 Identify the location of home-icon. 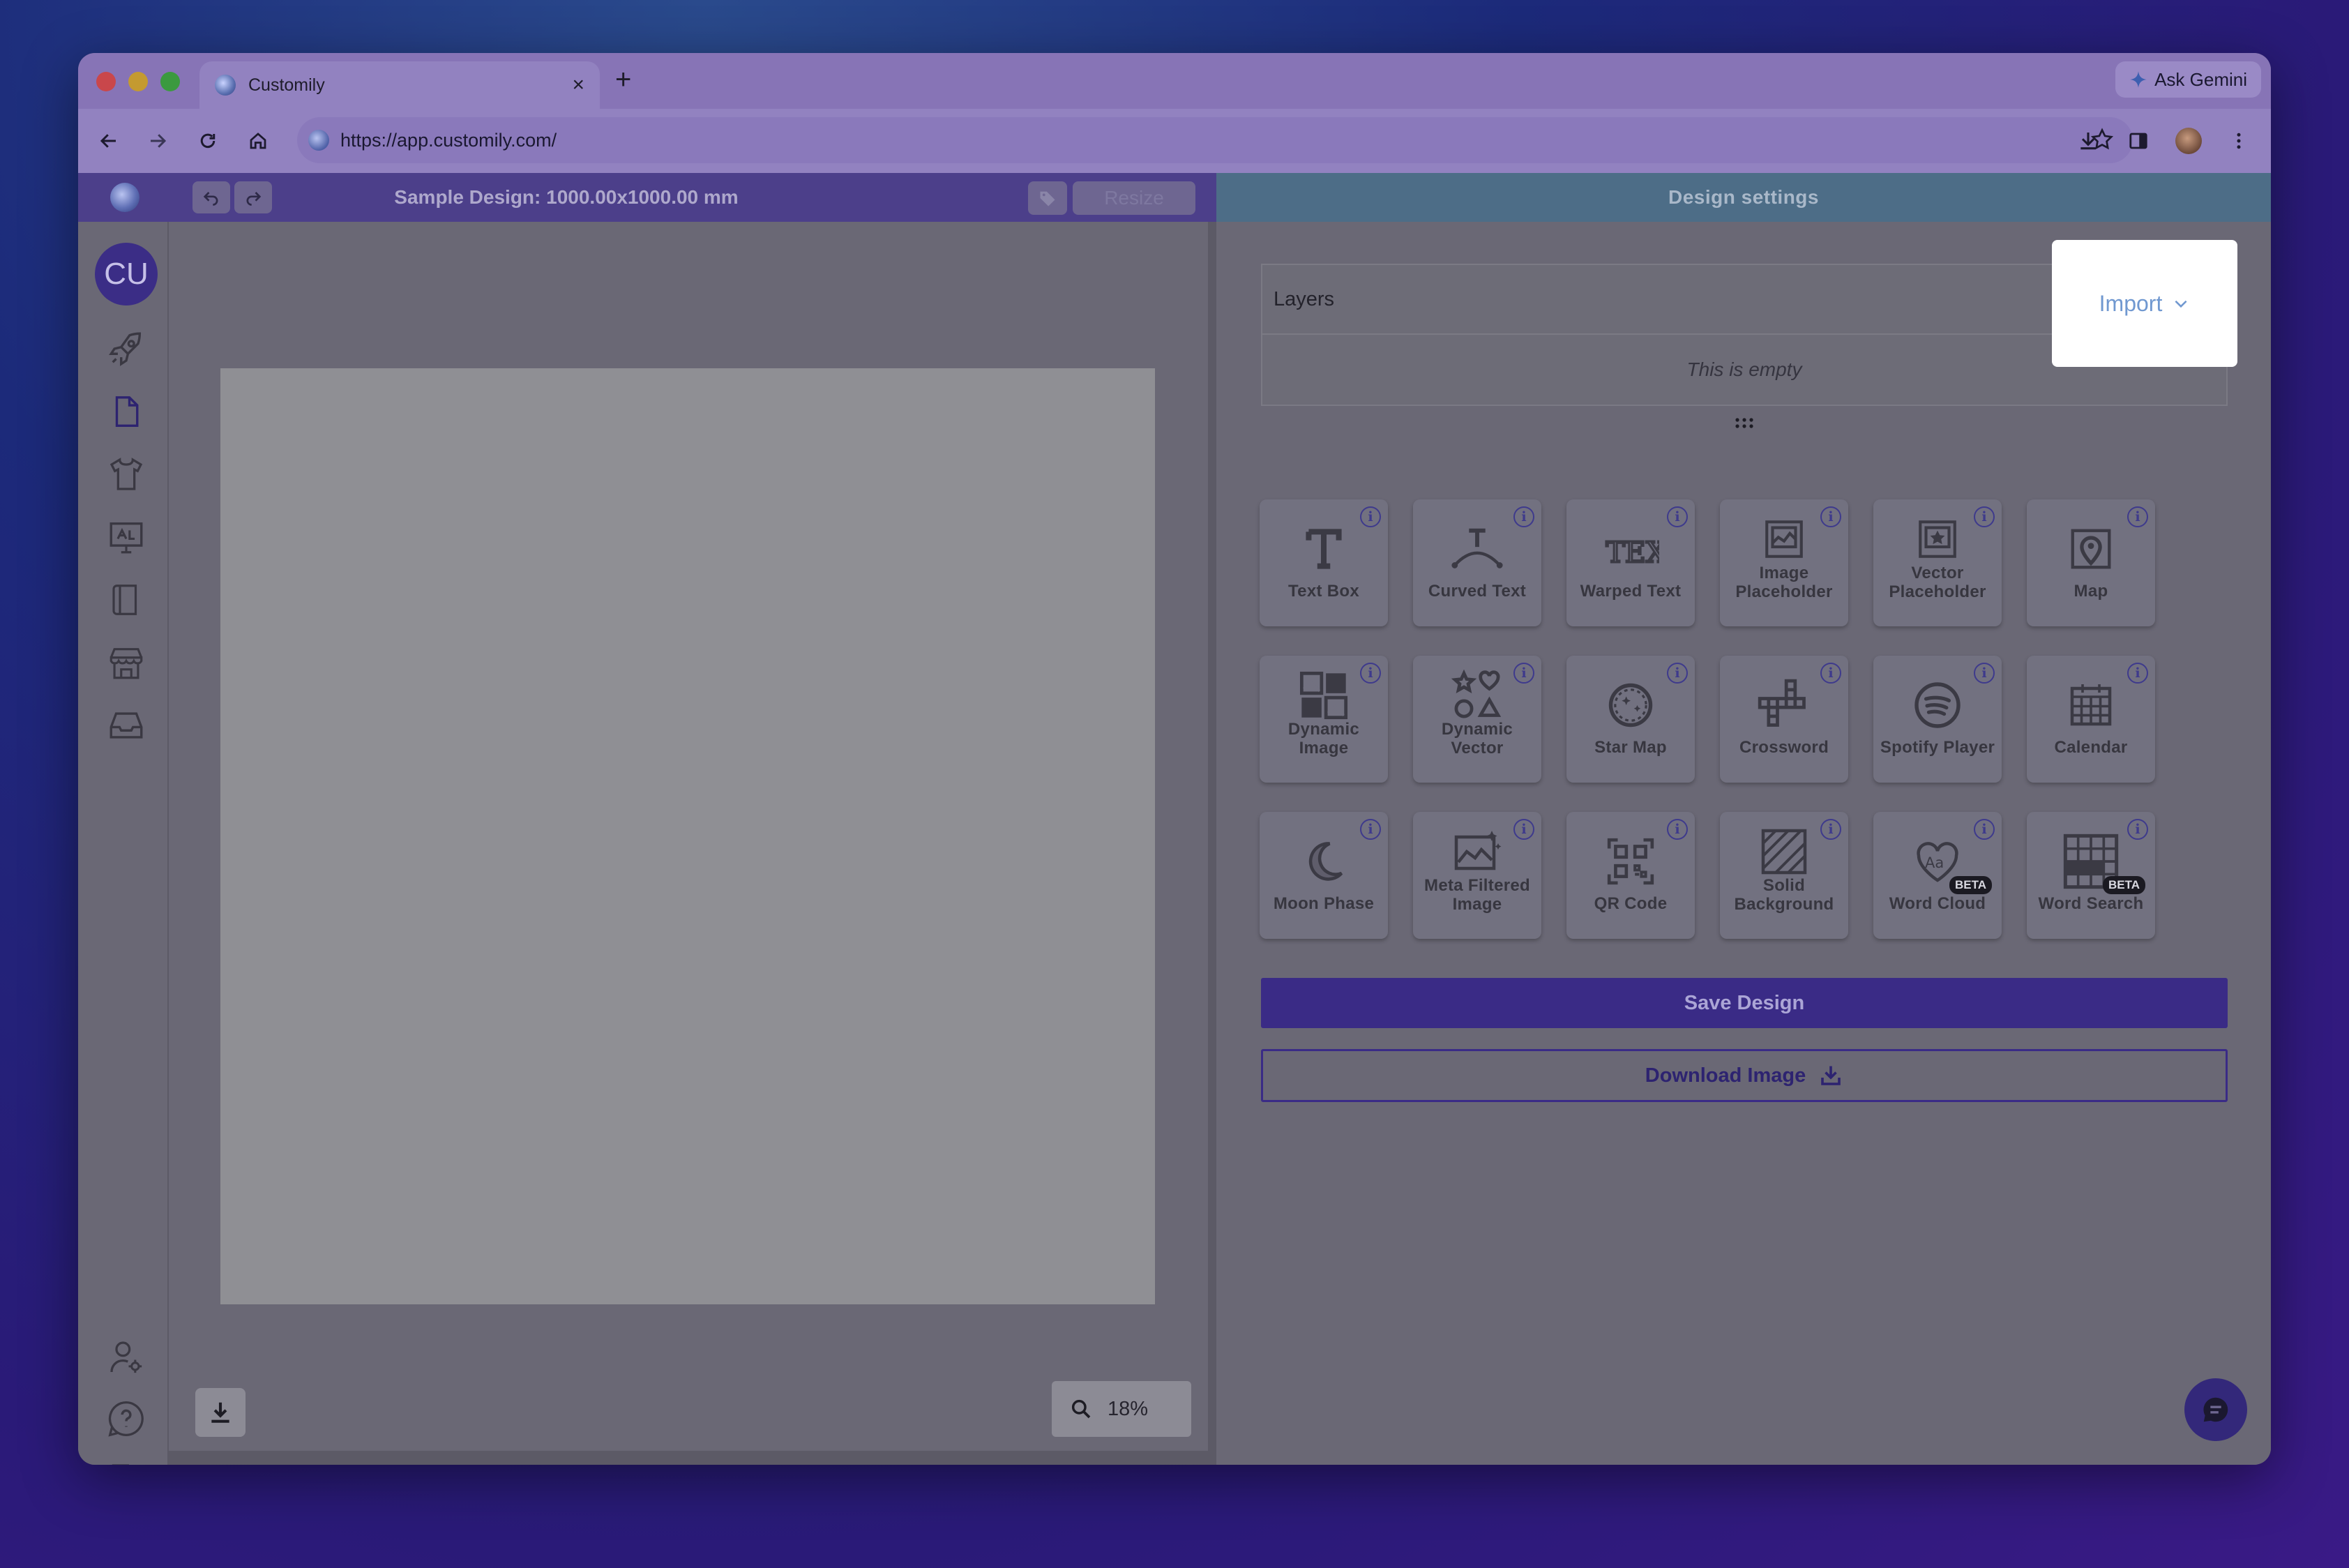
(258, 141).